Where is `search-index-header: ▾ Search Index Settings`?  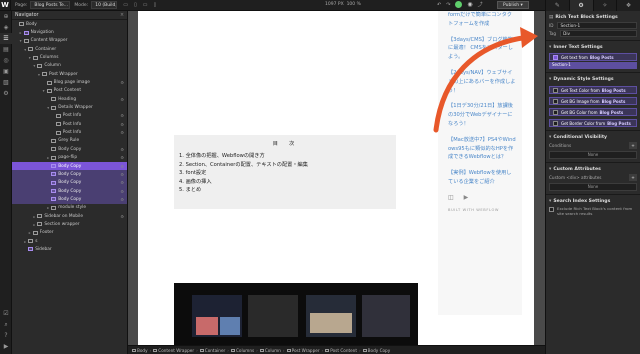 search-index-header: ▾ Search Index Settings is located at coordinates (593, 201).